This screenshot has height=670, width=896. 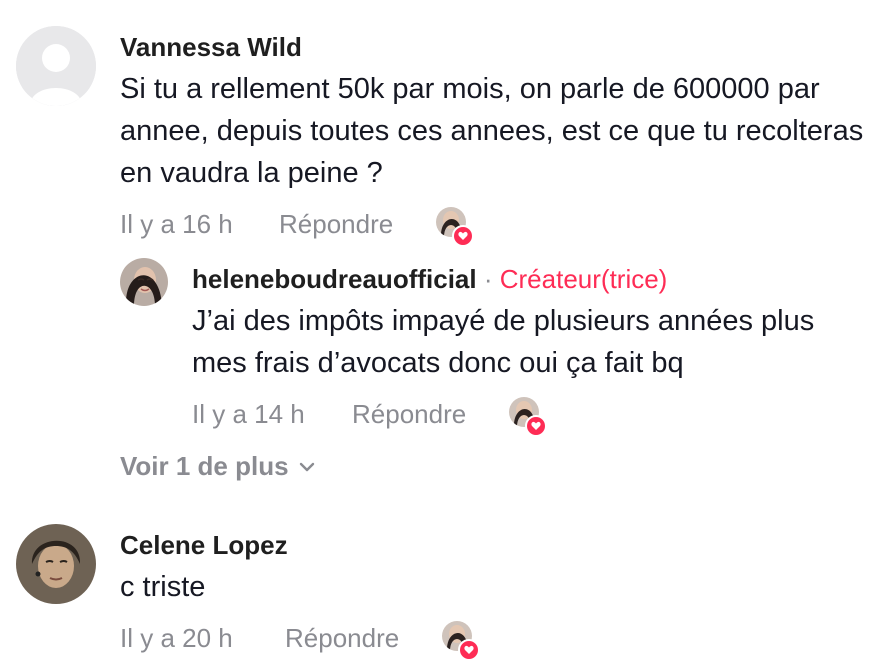 I want to click on default-user-avatar-icon, so click(x=56, y=66).